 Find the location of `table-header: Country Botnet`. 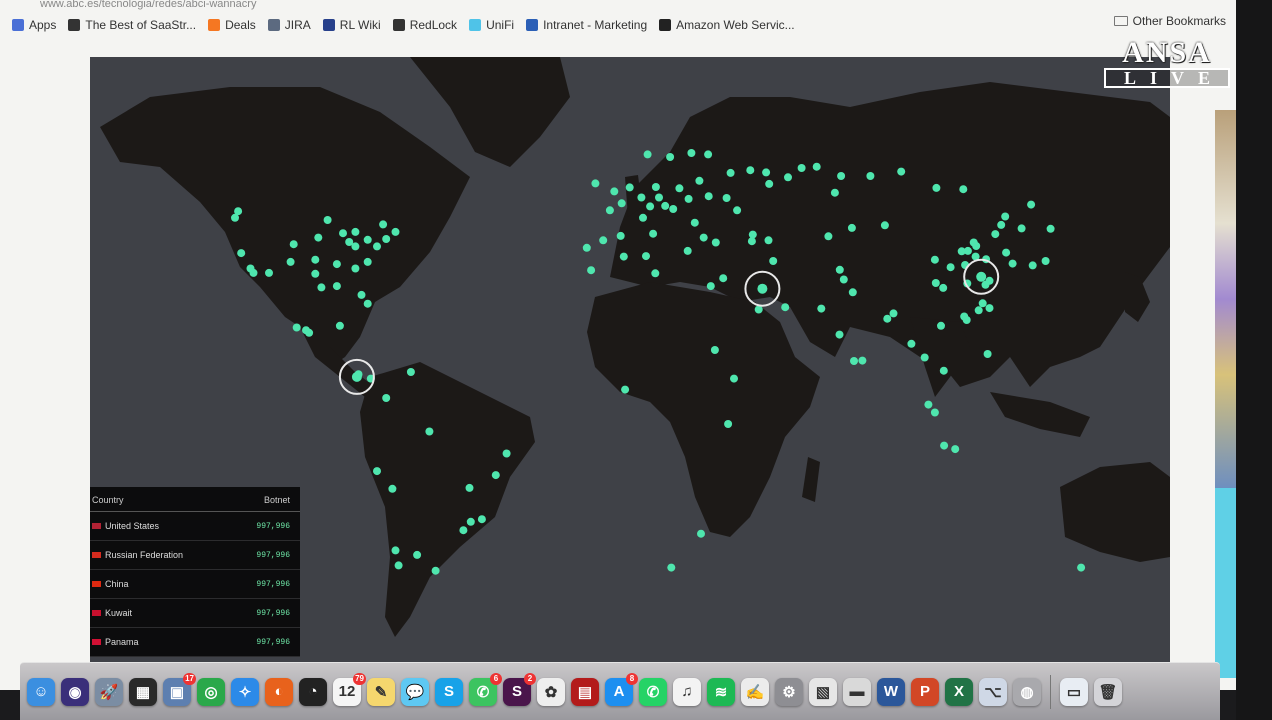

table-header: Country Botnet is located at coordinates (195, 499).